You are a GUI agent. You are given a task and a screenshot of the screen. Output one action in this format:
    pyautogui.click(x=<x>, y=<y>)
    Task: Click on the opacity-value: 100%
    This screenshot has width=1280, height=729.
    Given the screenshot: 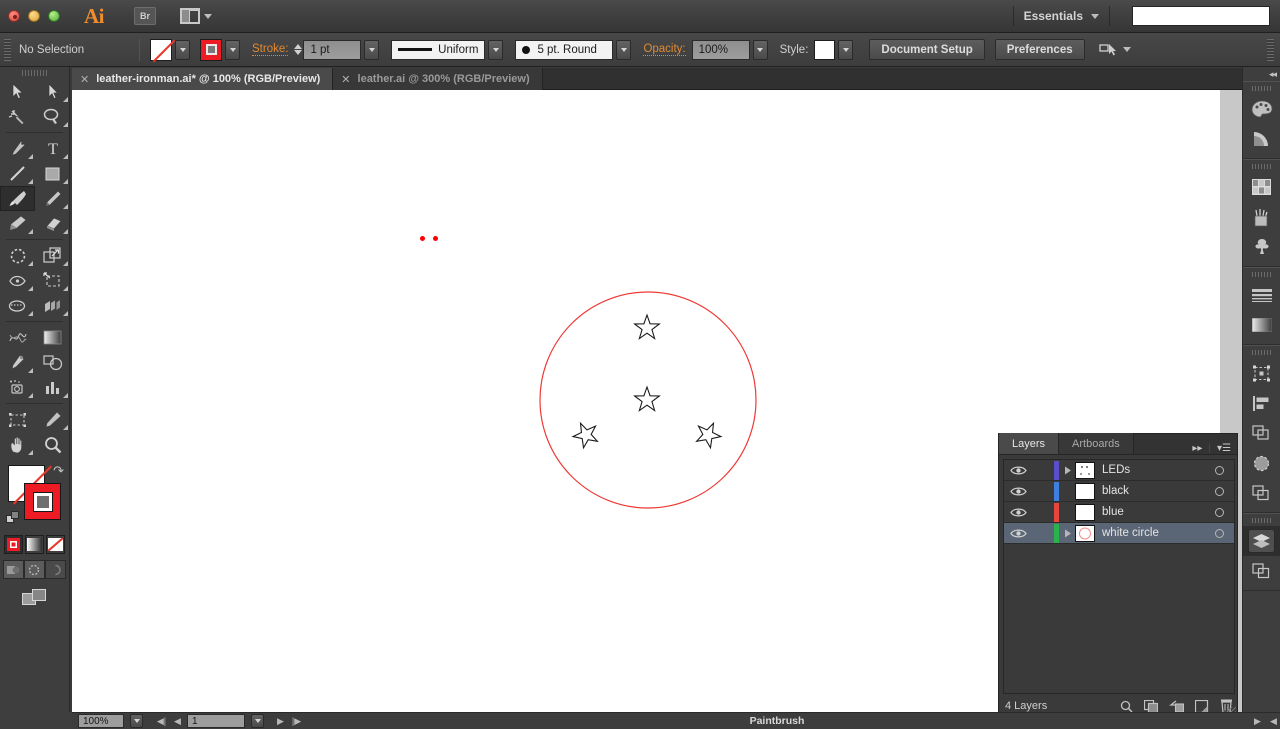 What is the action you would take?
    pyautogui.click(x=720, y=49)
    